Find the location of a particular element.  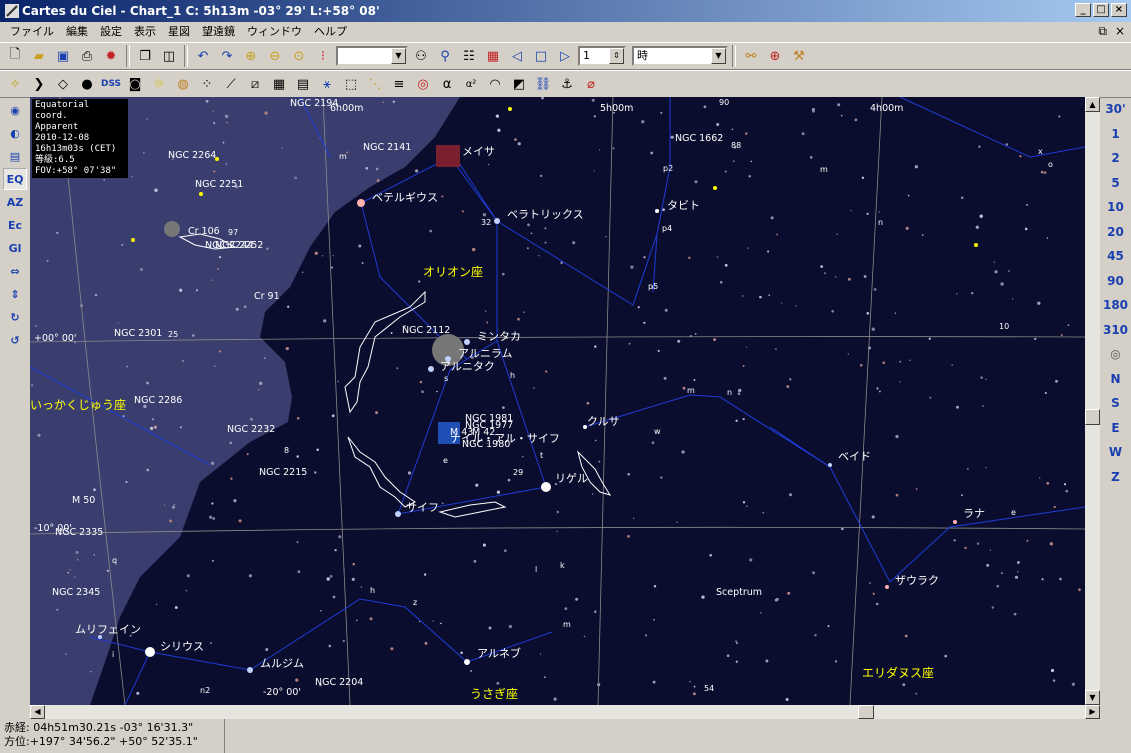

coord-eq-button: EQ is located at coordinates (15, 179).